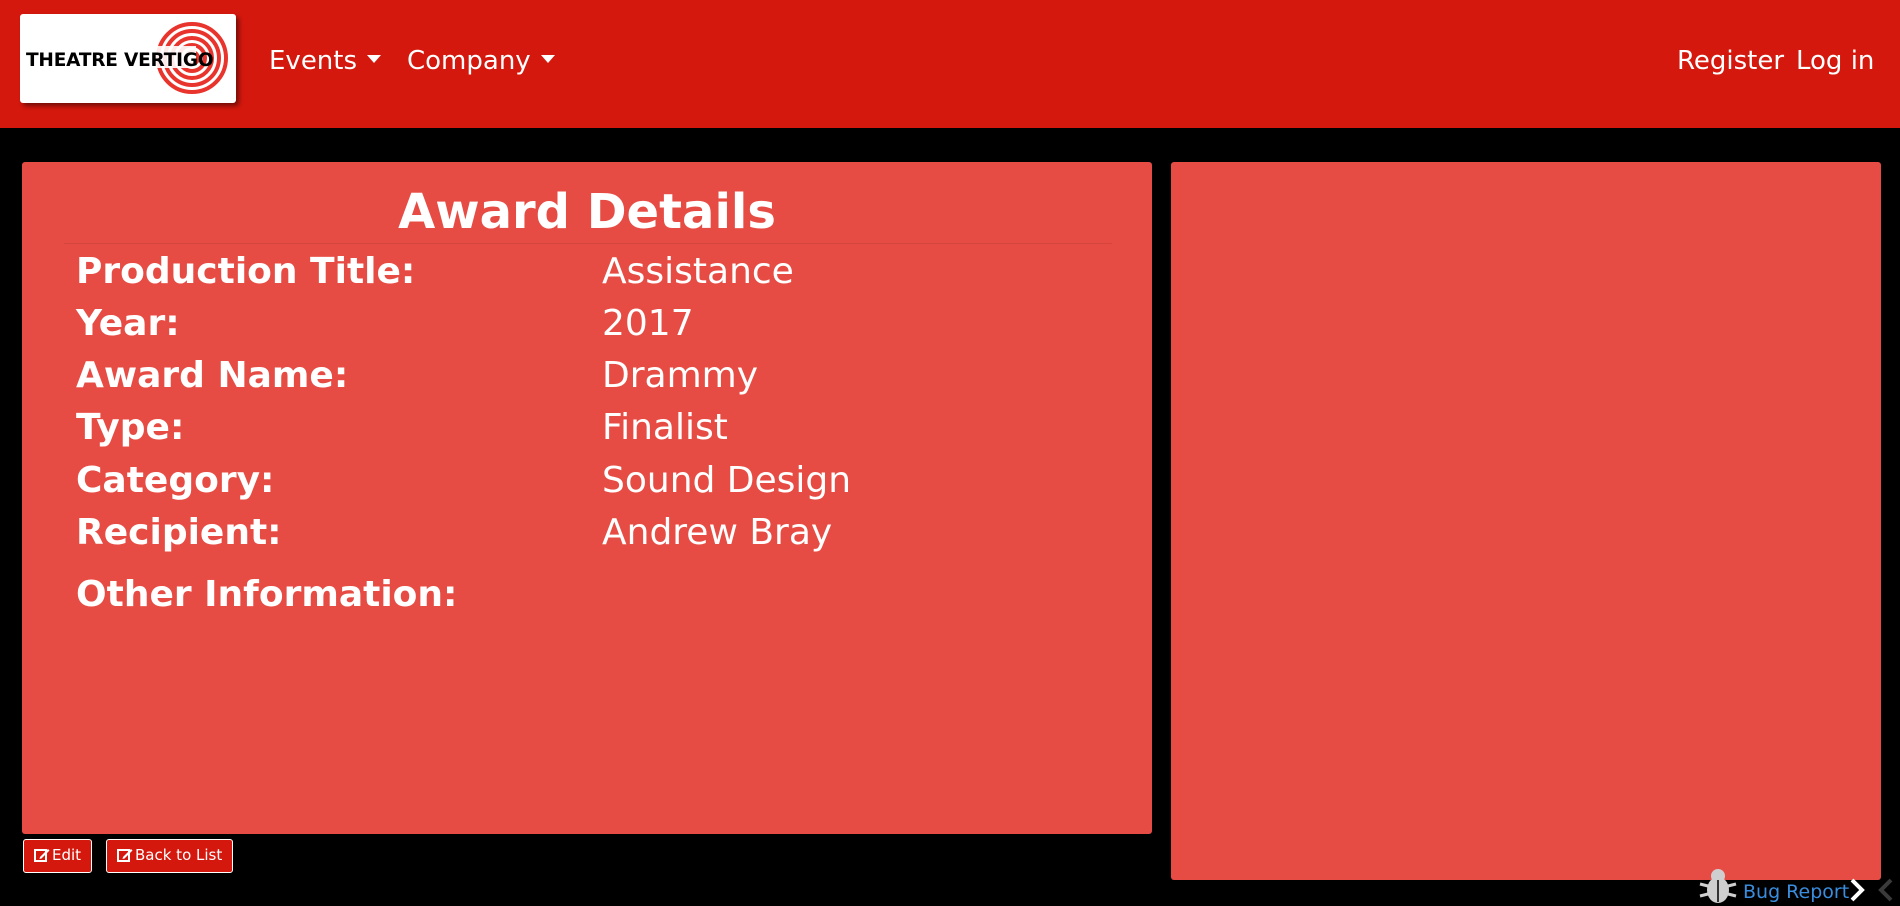 Image resolution: width=1900 pixels, height=906 pixels. I want to click on login-link: Log in, so click(1835, 61).